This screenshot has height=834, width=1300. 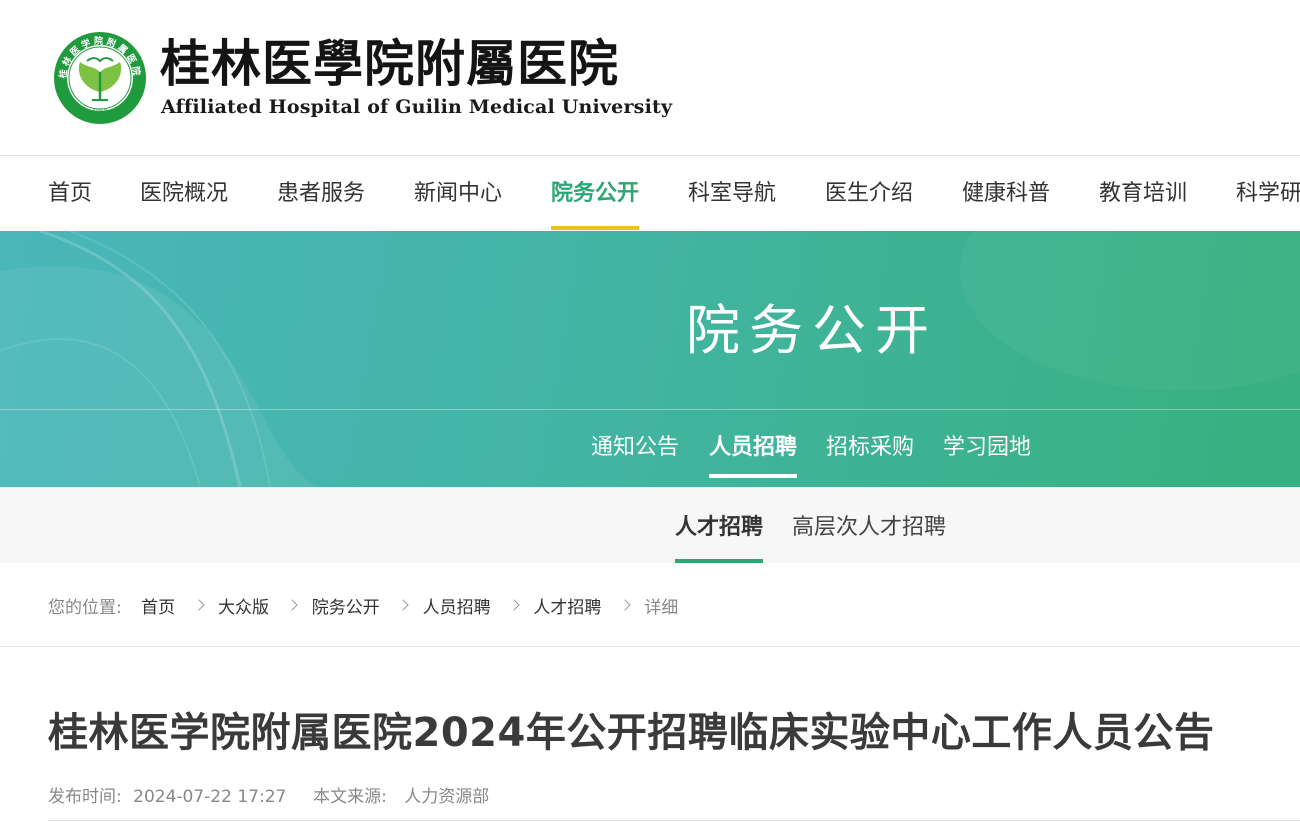 What do you see at coordinates (650, 409) in the screenshot?
I see `banner-divider` at bounding box center [650, 409].